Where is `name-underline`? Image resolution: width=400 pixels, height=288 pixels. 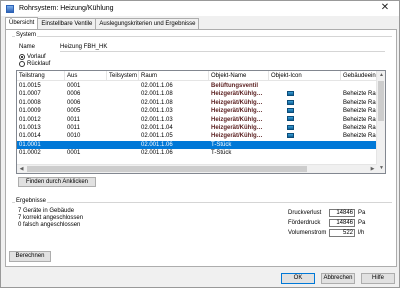
name-underline is located at coordinates (222, 51).